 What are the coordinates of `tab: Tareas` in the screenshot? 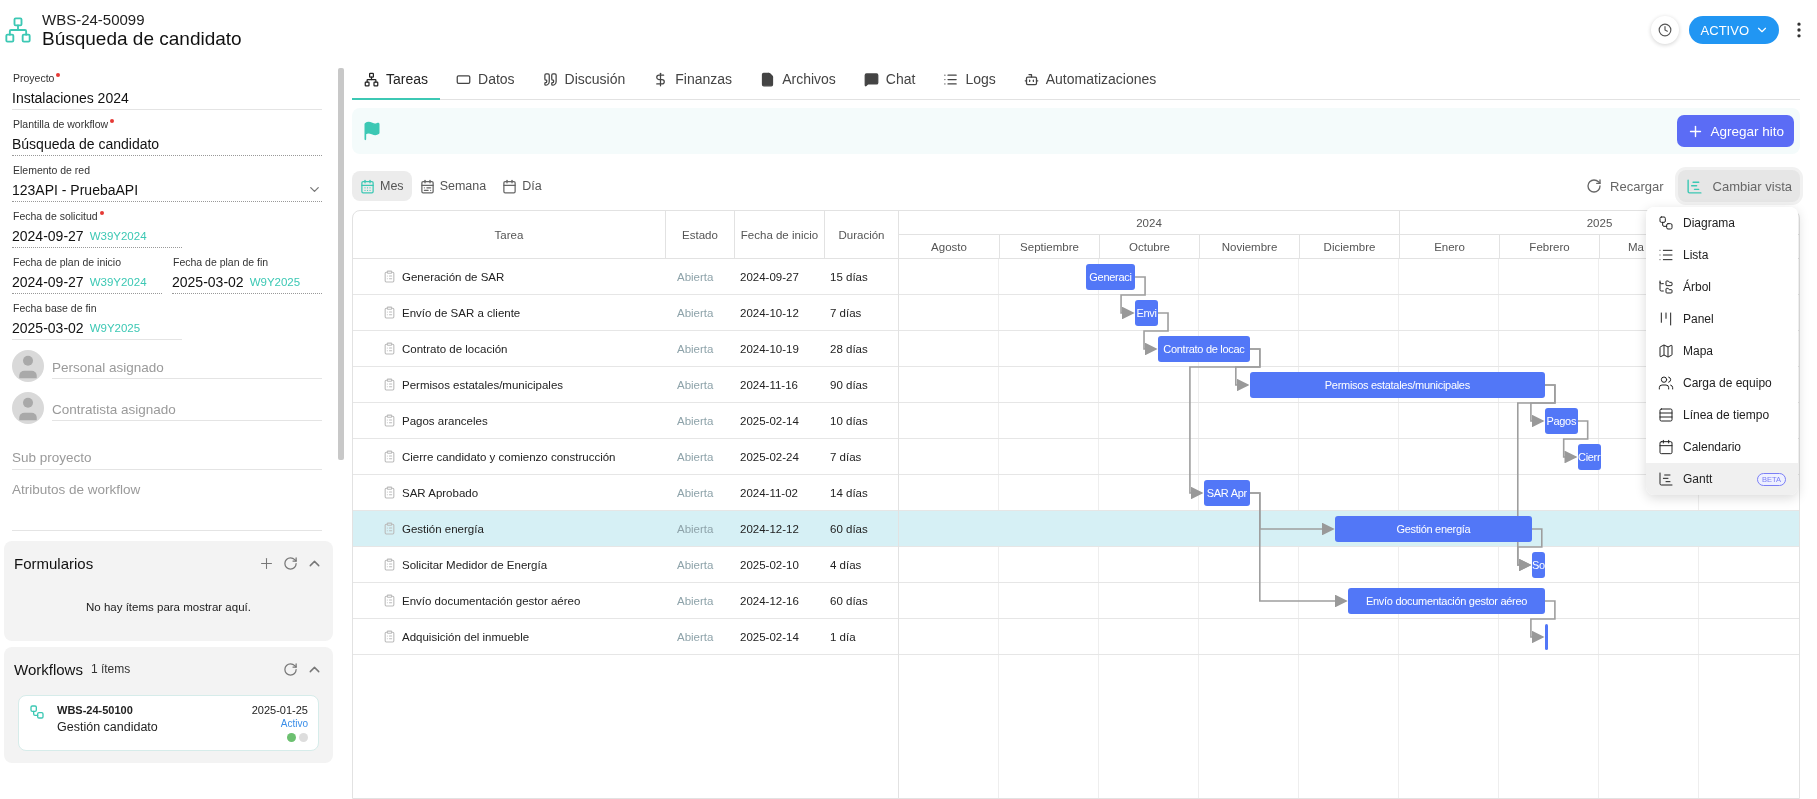 It's located at (396, 80).